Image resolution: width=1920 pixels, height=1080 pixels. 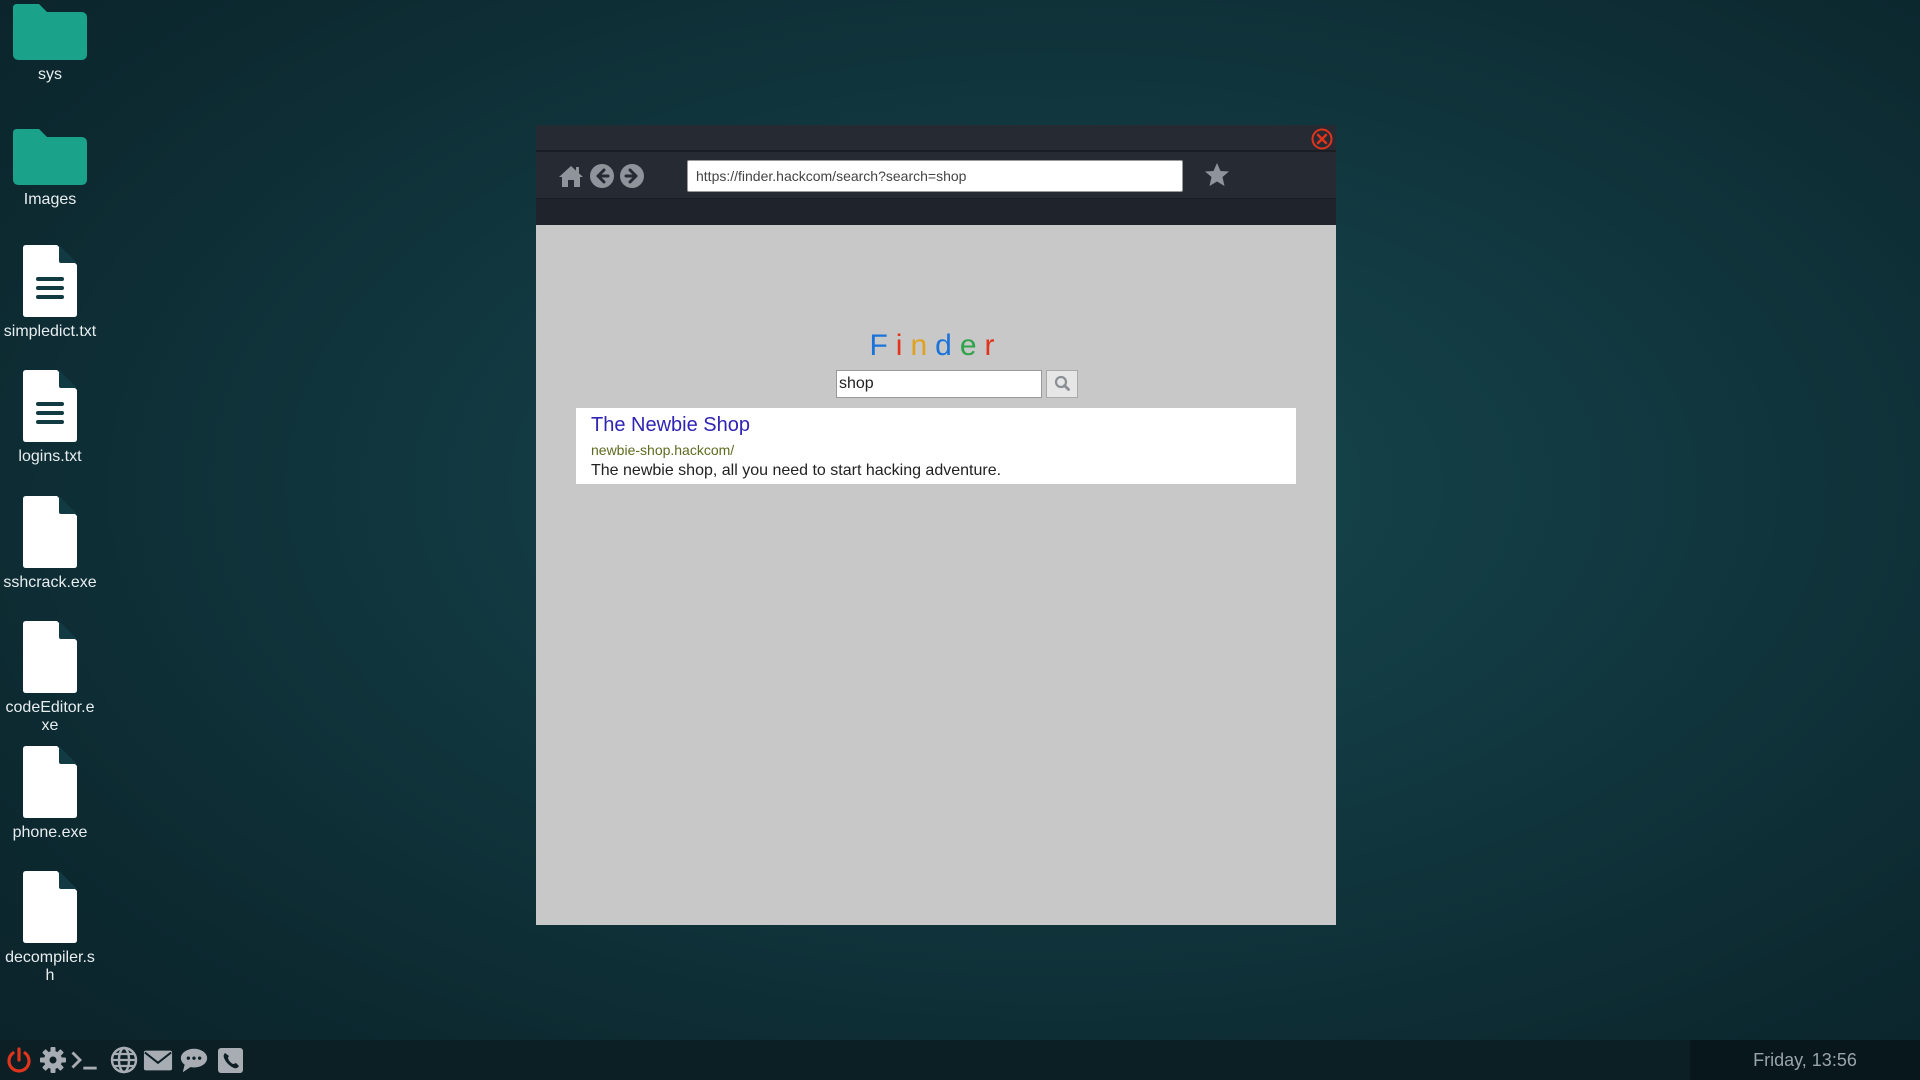 I want to click on mail-icon, so click(x=158, y=1060).